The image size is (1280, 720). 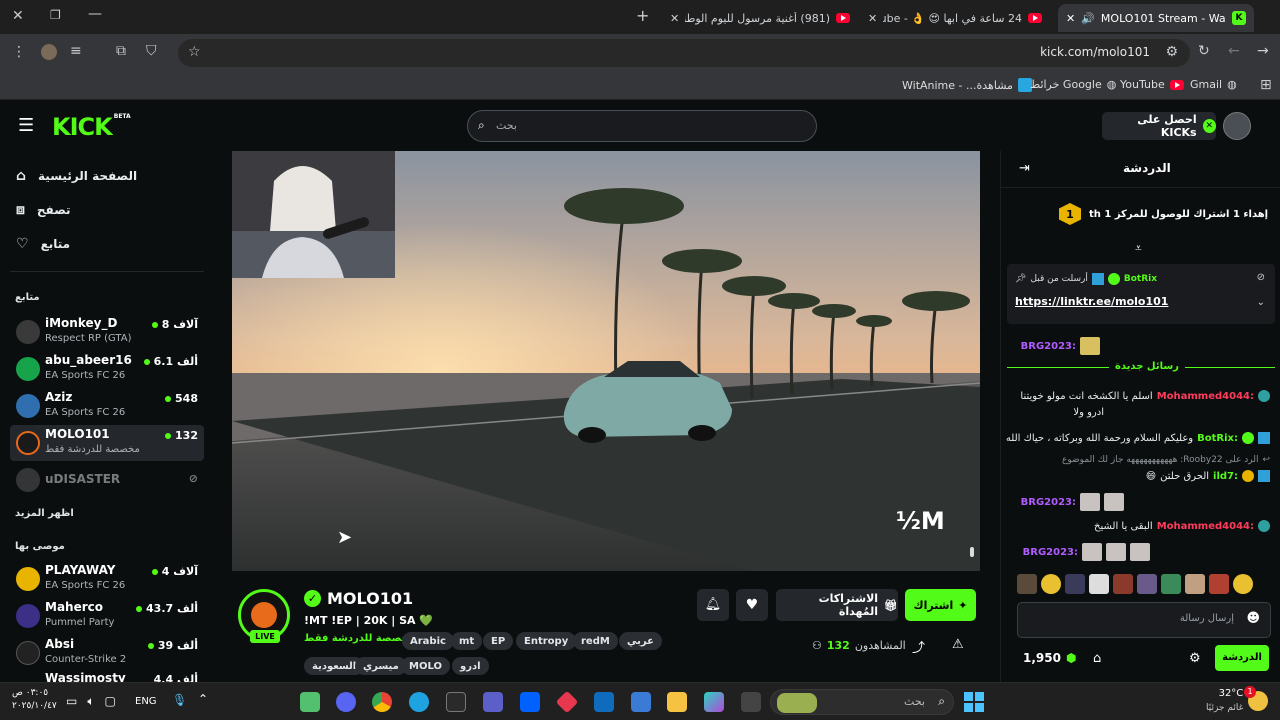 What do you see at coordinates (1263, 51) in the screenshot?
I see `back-icon: →` at bounding box center [1263, 51].